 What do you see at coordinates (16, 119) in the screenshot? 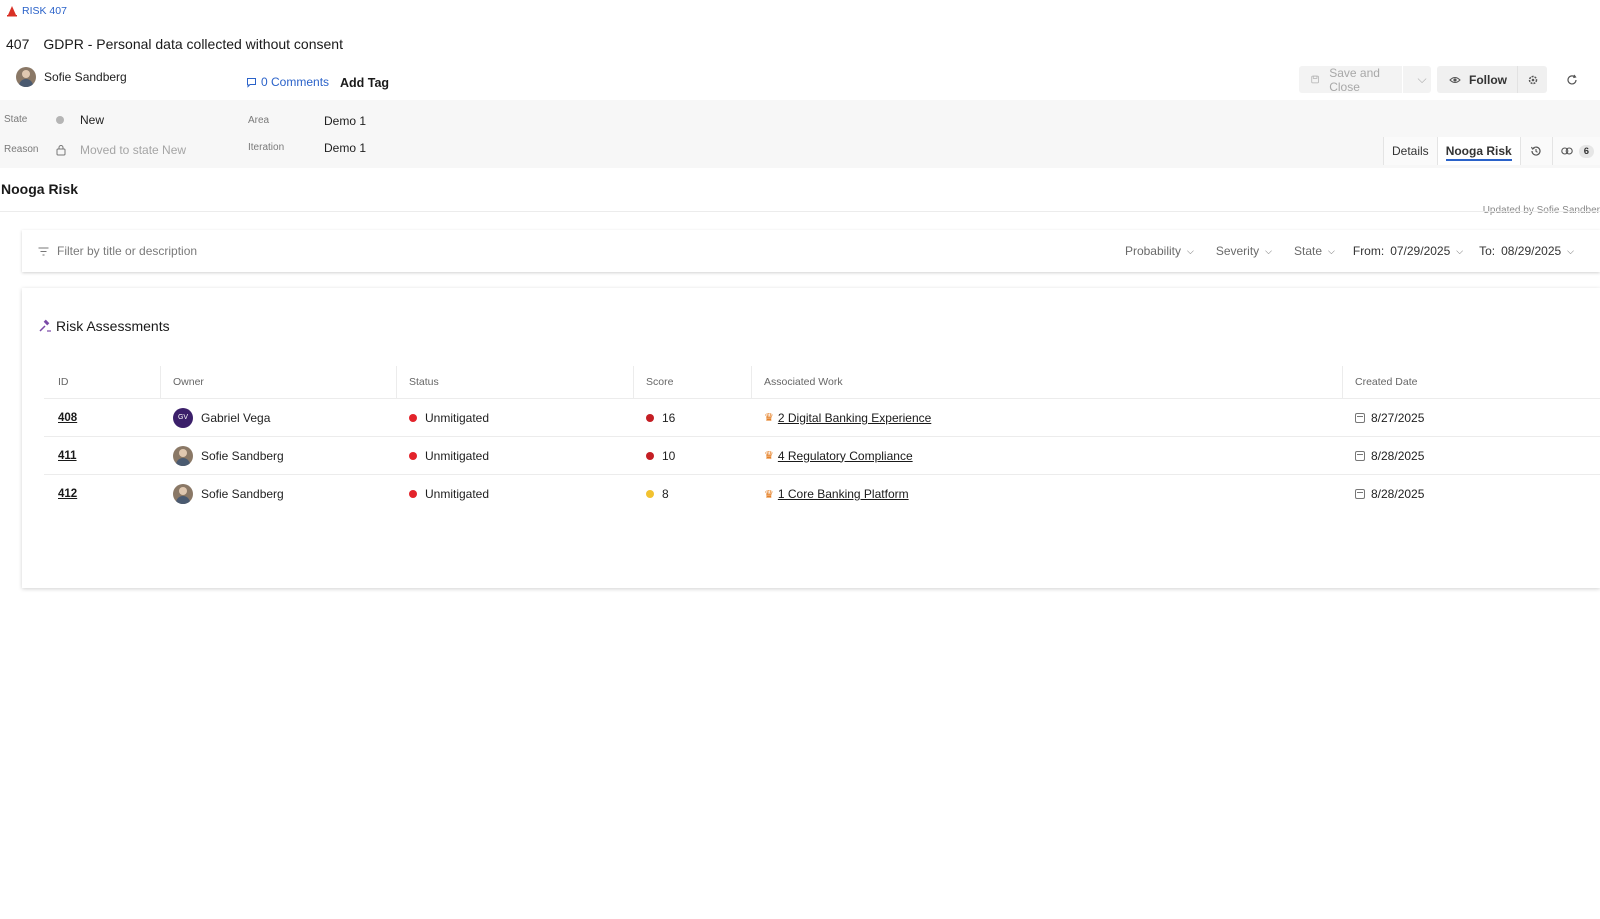
I see `state-label: State` at bounding box center [16, 119].